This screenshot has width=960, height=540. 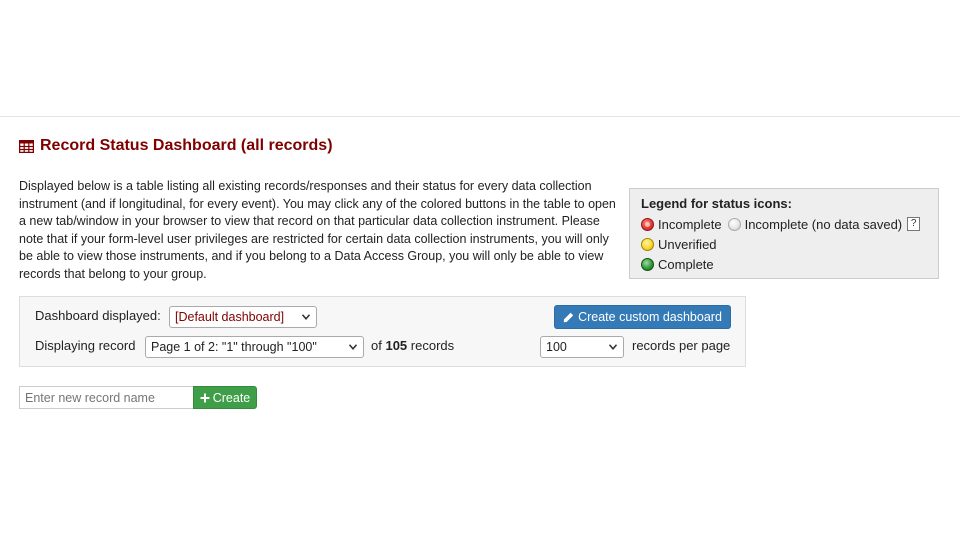 What do you see at coordinates (687, 244) in the screenshot?
I see `legend-unverified-label: Unverified` at bounding box center [687, 244].